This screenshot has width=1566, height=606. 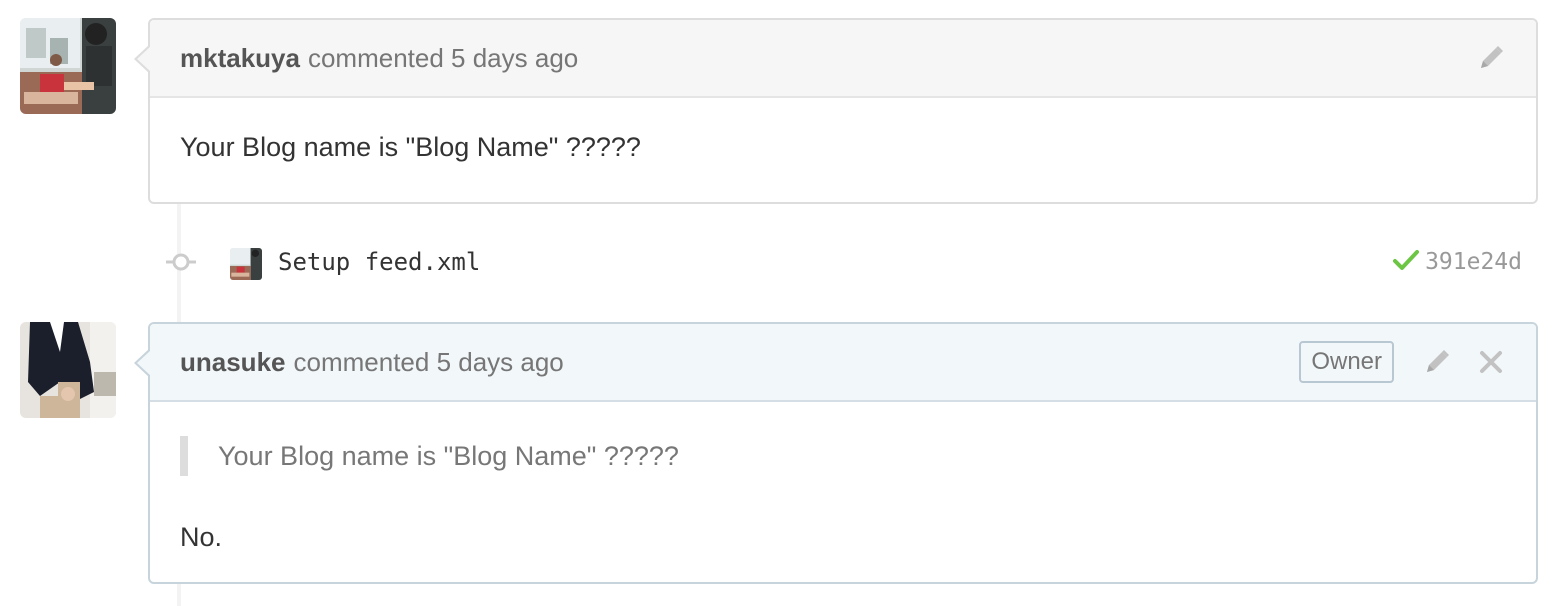 I want to click on avatar-unasuke, so click(x=68, y=370).